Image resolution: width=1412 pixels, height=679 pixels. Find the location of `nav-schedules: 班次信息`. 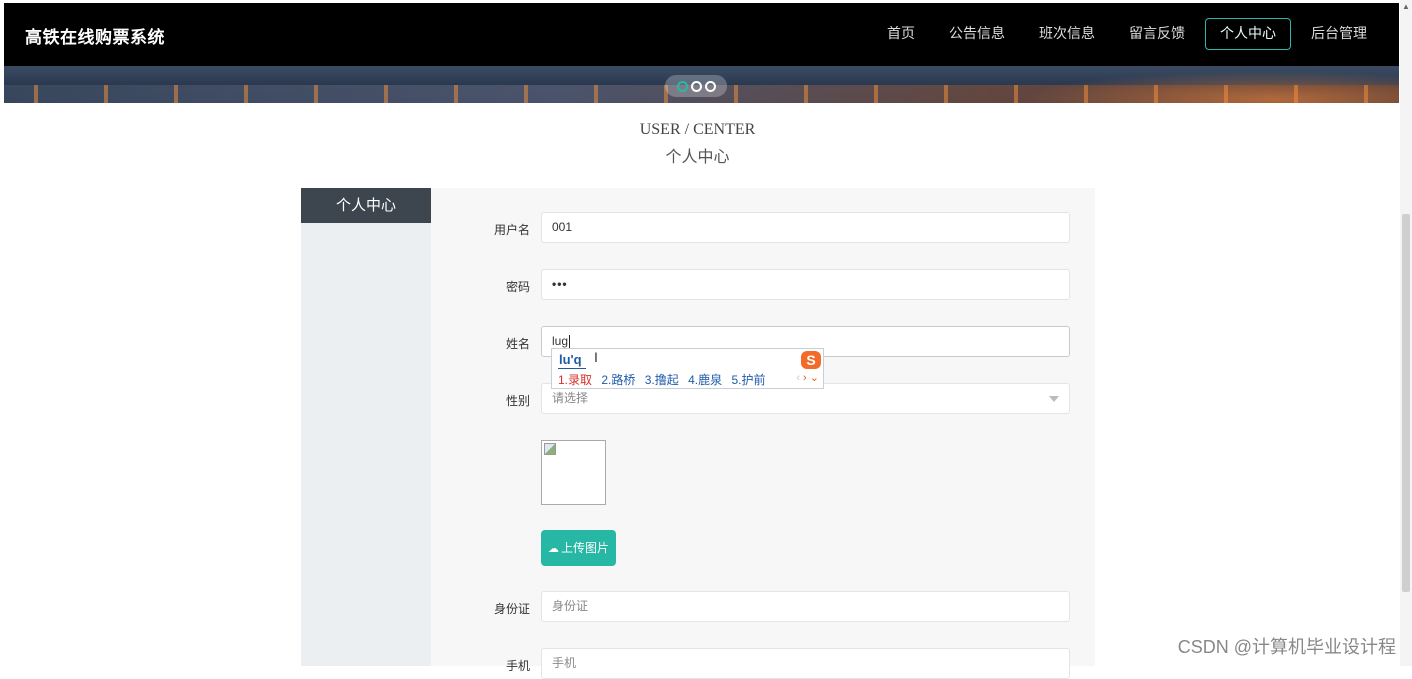

nav-schedules: 班次信息 is located at coordinates (1067, 33).